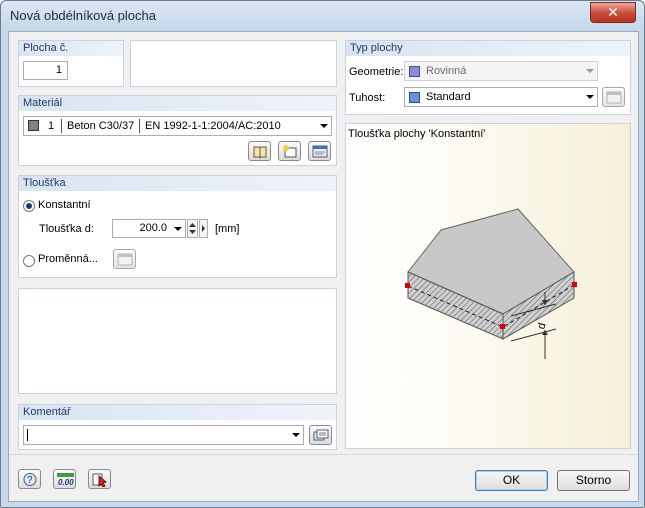  Describe the element at coordinates (488, 48) in the screenshot. I see `surface-type-header: Typ plochy` at that location.